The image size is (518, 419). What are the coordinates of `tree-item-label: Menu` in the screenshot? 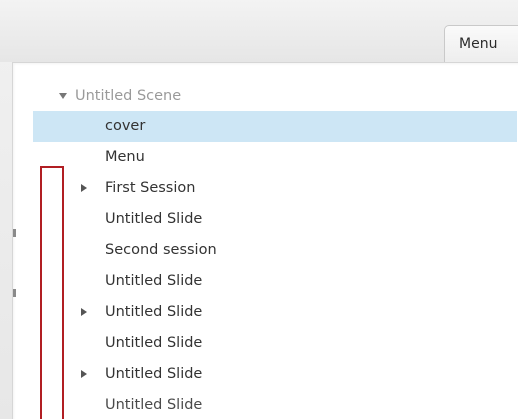 It's located at (125, 157).